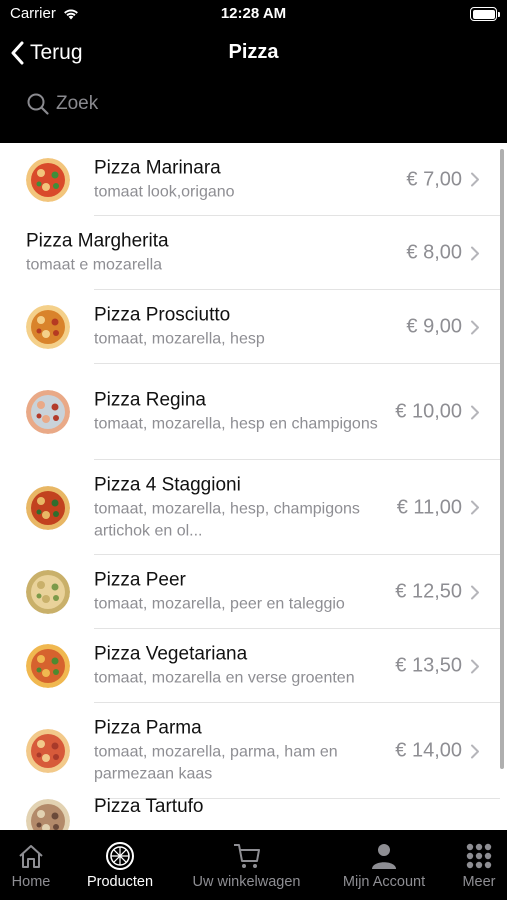 The height and width of the screenshot is (900, 507). I want to click on product-price: € 13,50, so click(428, 665).